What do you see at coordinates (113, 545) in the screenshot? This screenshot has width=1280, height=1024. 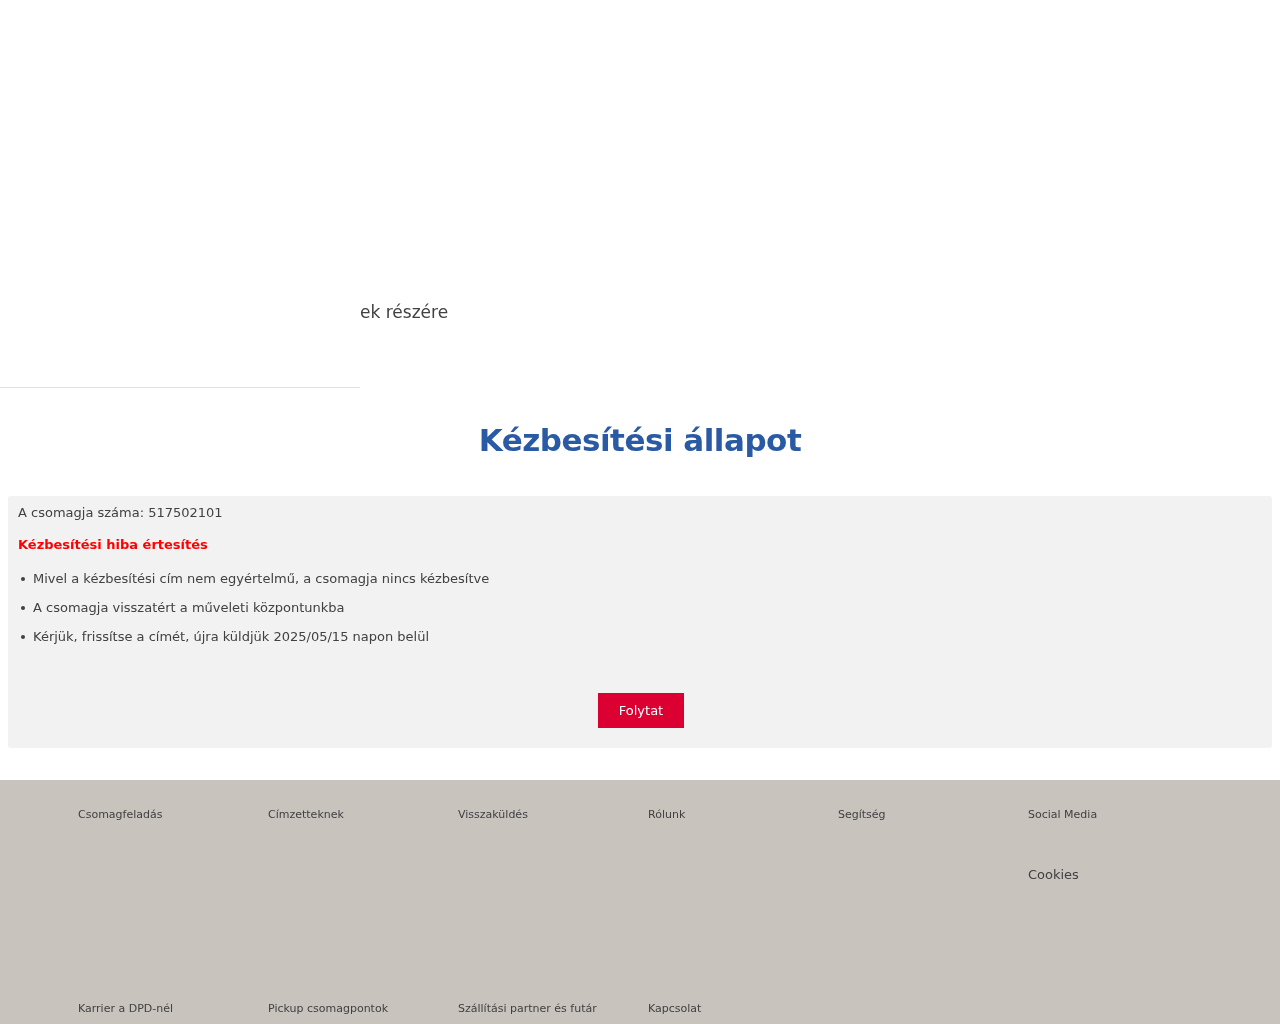 I see `alert-heading: Kézbesítési hiba értesítés` at bounding box center [113, 545].